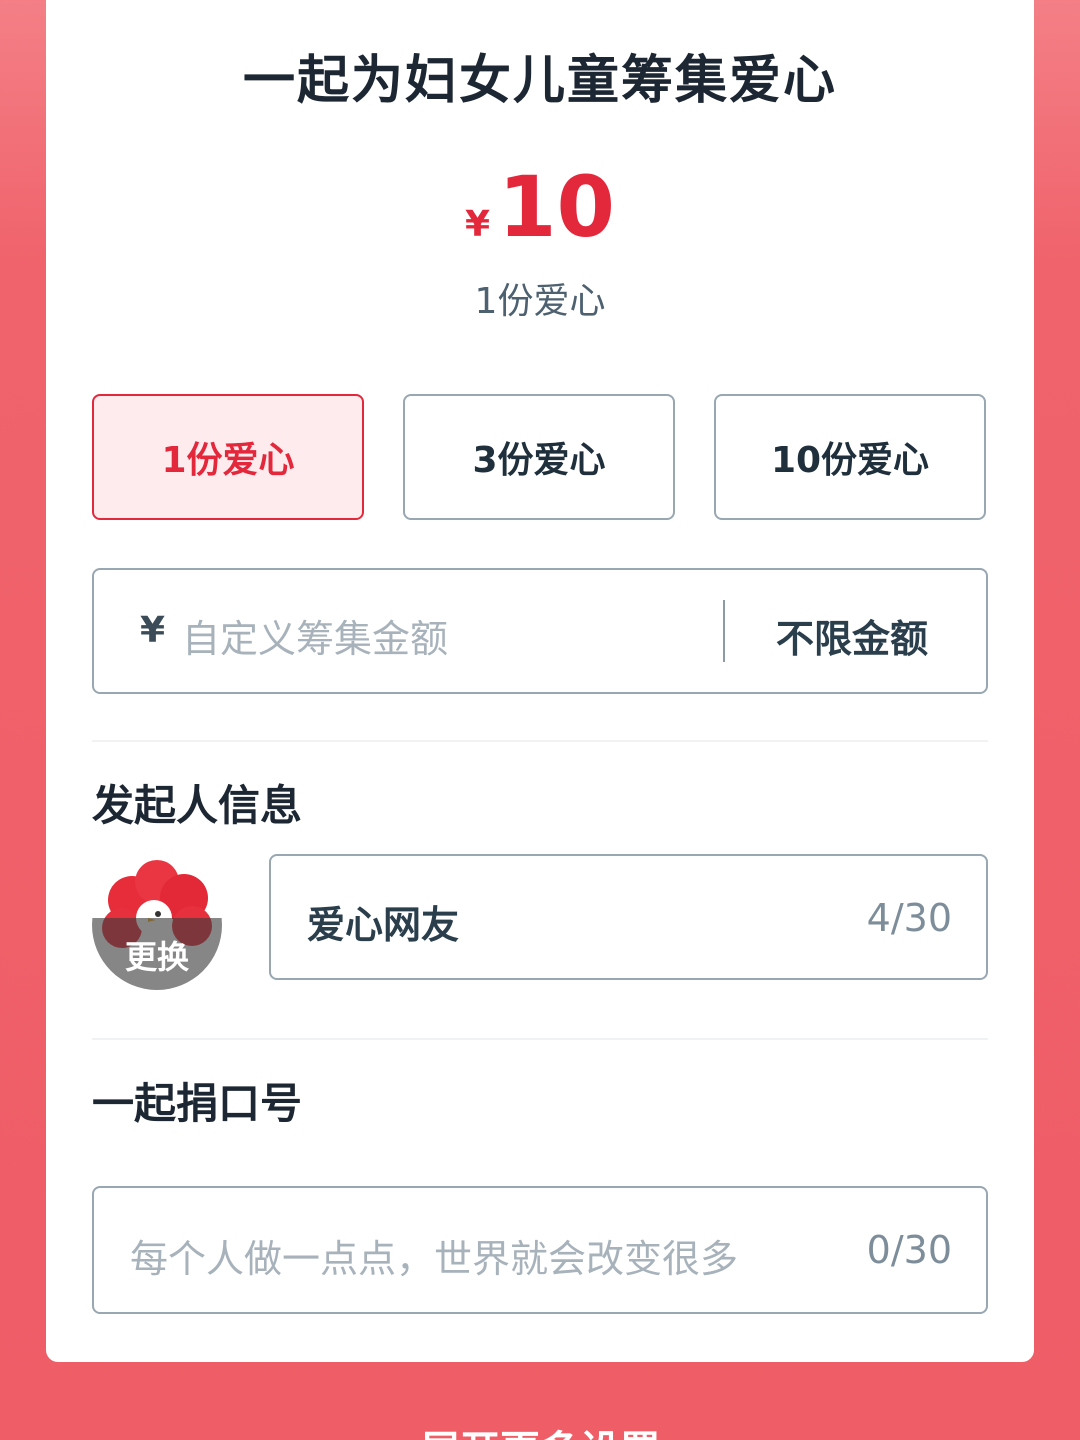 This screenshot has width=1080, height=1440. Describe the element at coordinates (850, 457) in the screenshot. I see `option-10-shares-button: 10份爱心` at that location.